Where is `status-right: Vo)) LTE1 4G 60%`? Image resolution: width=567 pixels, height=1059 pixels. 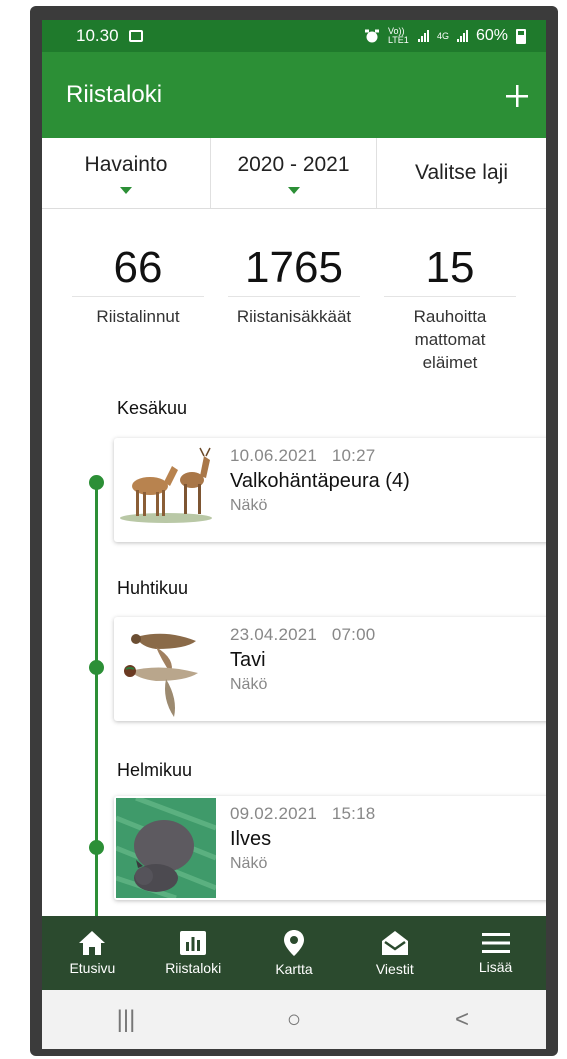
status-right: Vo)) LTE1 4G 60% is located at coordinates (445, 36).